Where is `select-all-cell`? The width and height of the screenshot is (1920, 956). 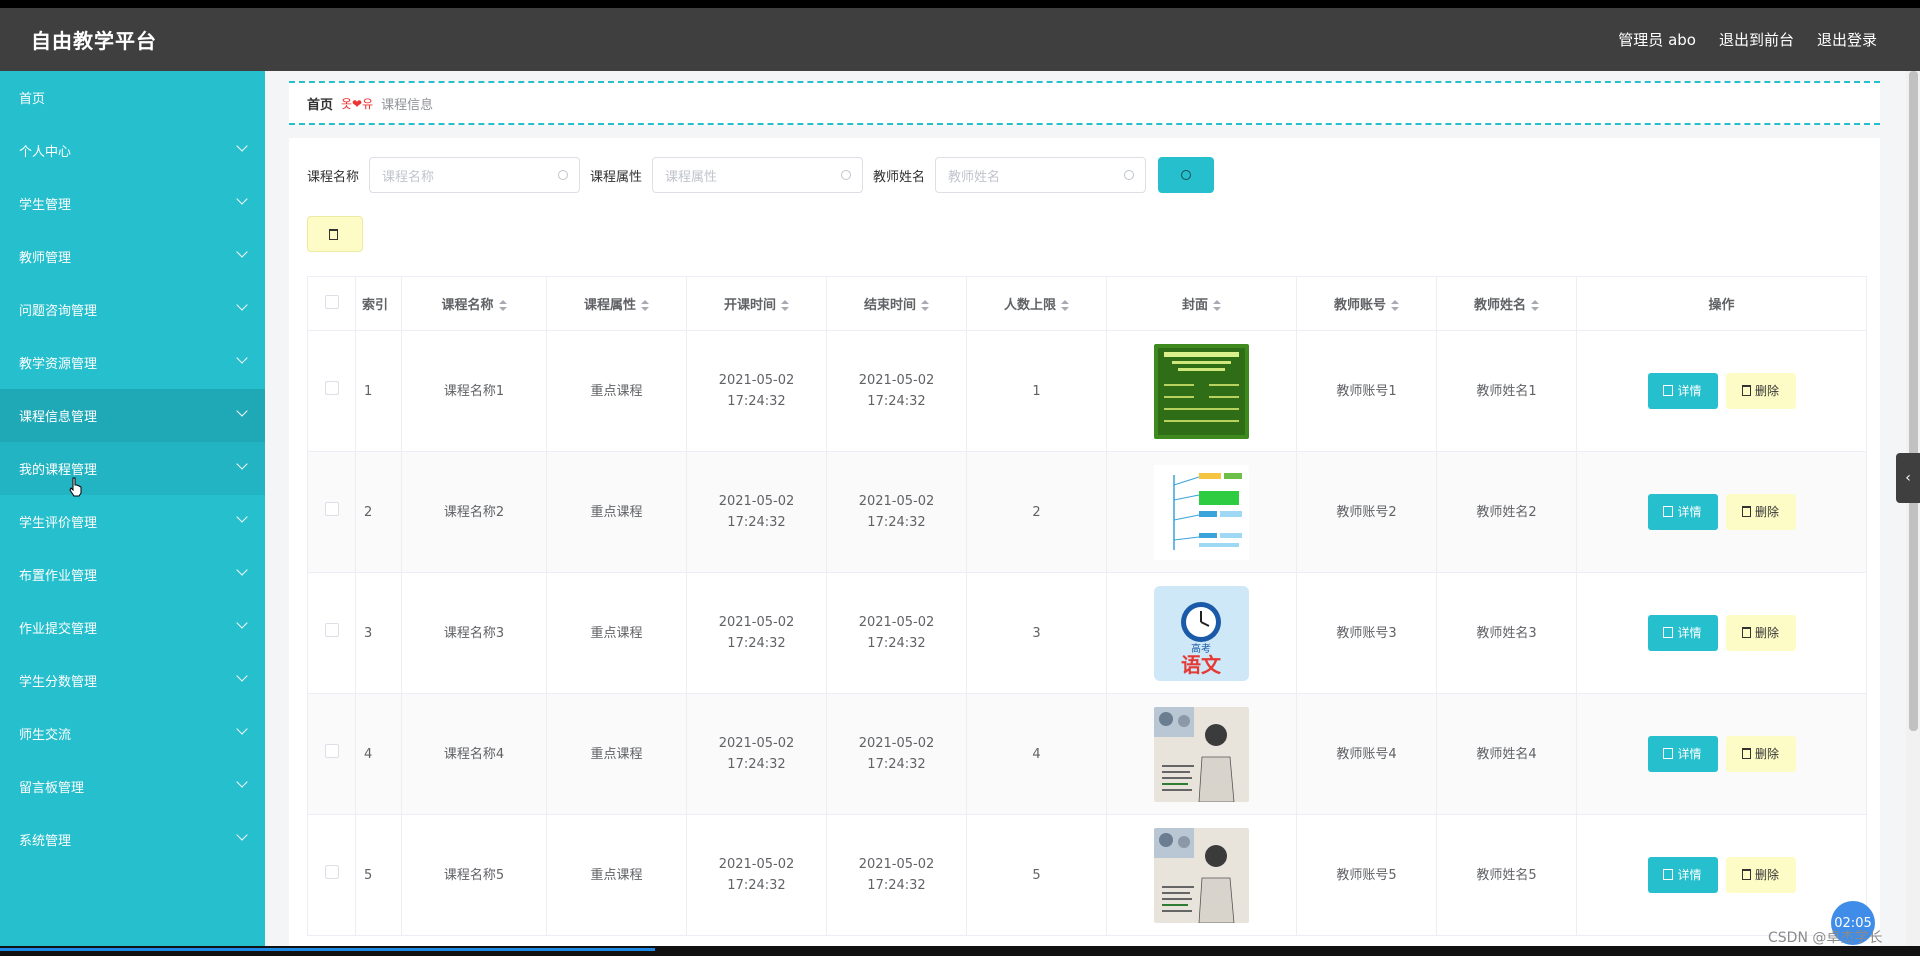 select-all-cell is located at coordinates (331, 303).